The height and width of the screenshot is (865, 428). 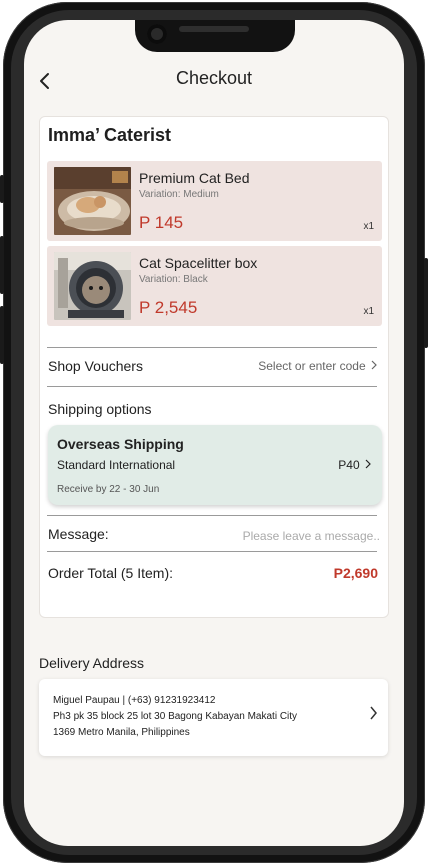 I want to click on shipping-price: P40, so click(x=355, y=465).